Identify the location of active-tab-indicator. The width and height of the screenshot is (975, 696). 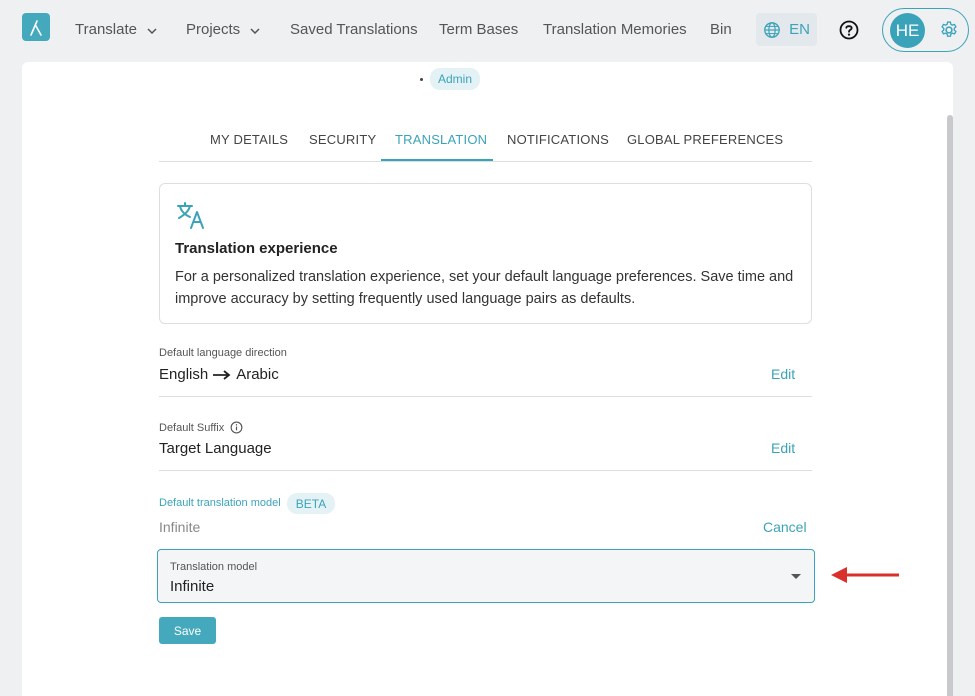
(437, 160).